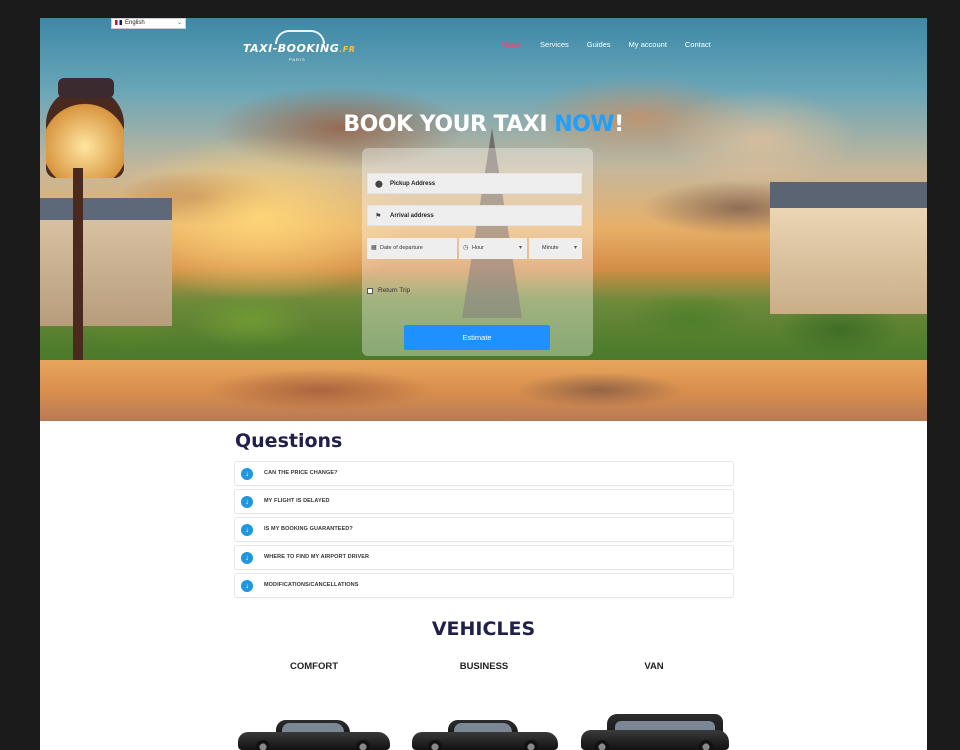 Image resolution: width=960 pixels, height=750 pixels. I want to click on nav-my-account: My account, so click(648, 44).